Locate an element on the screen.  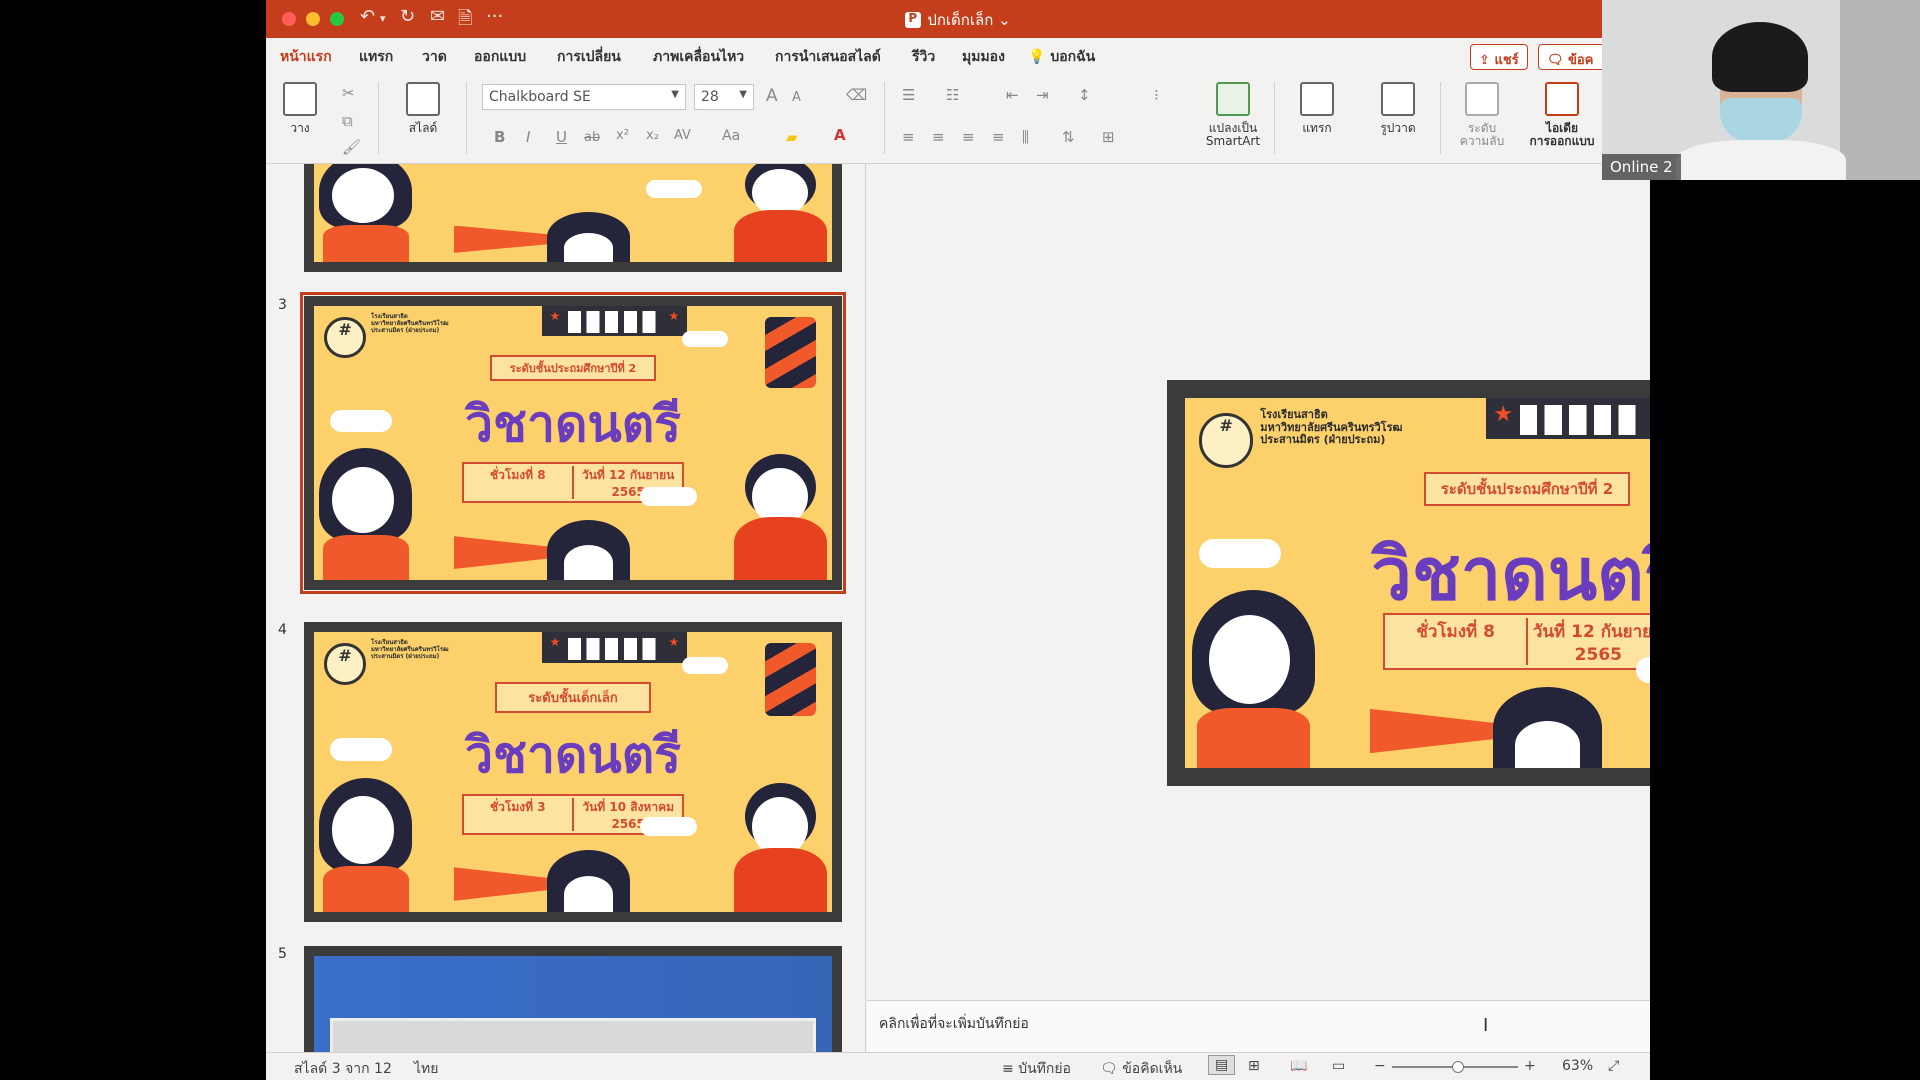
increase-indent-icon: ⇥ is located at coordinates (1042, 95).